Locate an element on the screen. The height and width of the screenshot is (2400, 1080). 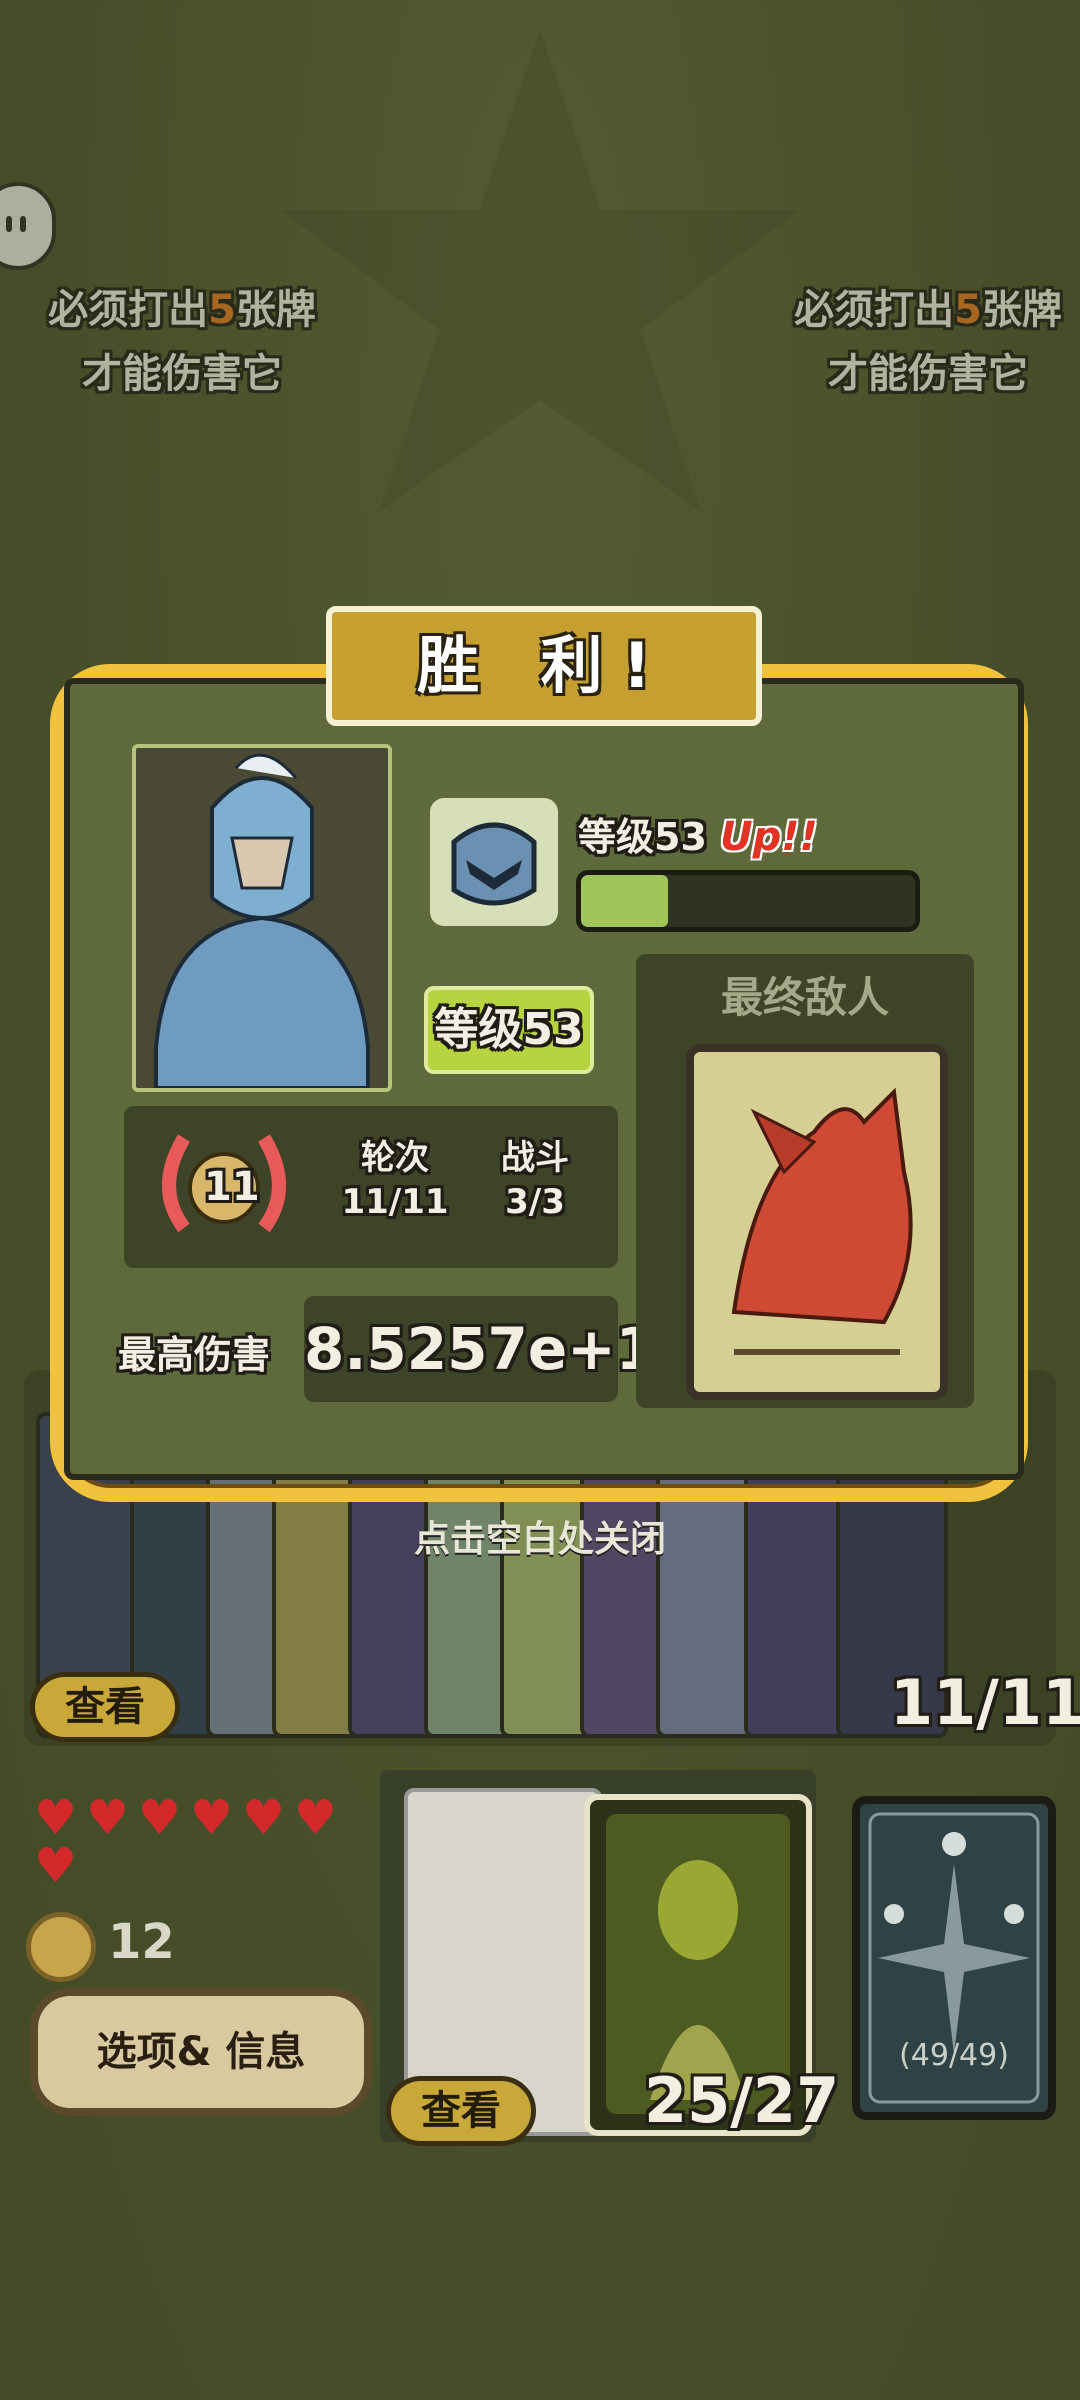
enemy-card is located at coordinates (817, 1222).